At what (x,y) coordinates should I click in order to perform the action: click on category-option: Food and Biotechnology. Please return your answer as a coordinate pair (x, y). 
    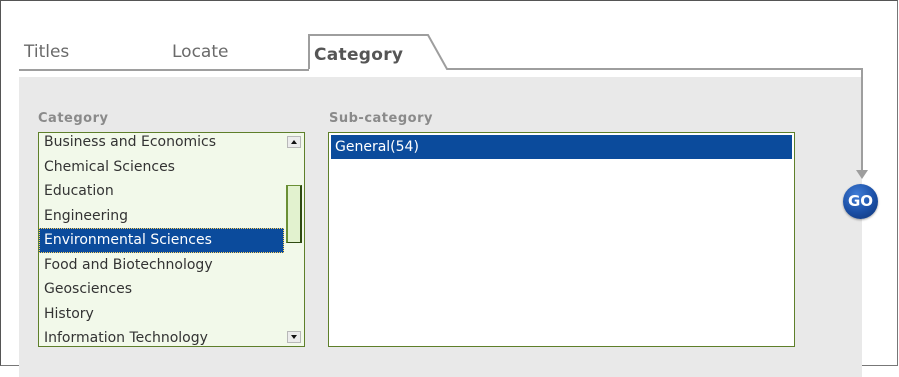
    Looking at the image, I should click on (161, 265).